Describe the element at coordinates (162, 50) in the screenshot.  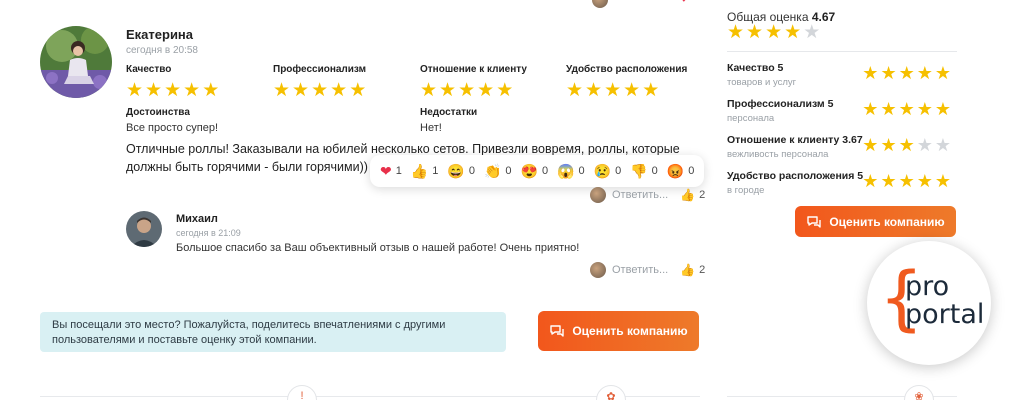
I see `review-timestamp: сегодня в 20:58` at that location.